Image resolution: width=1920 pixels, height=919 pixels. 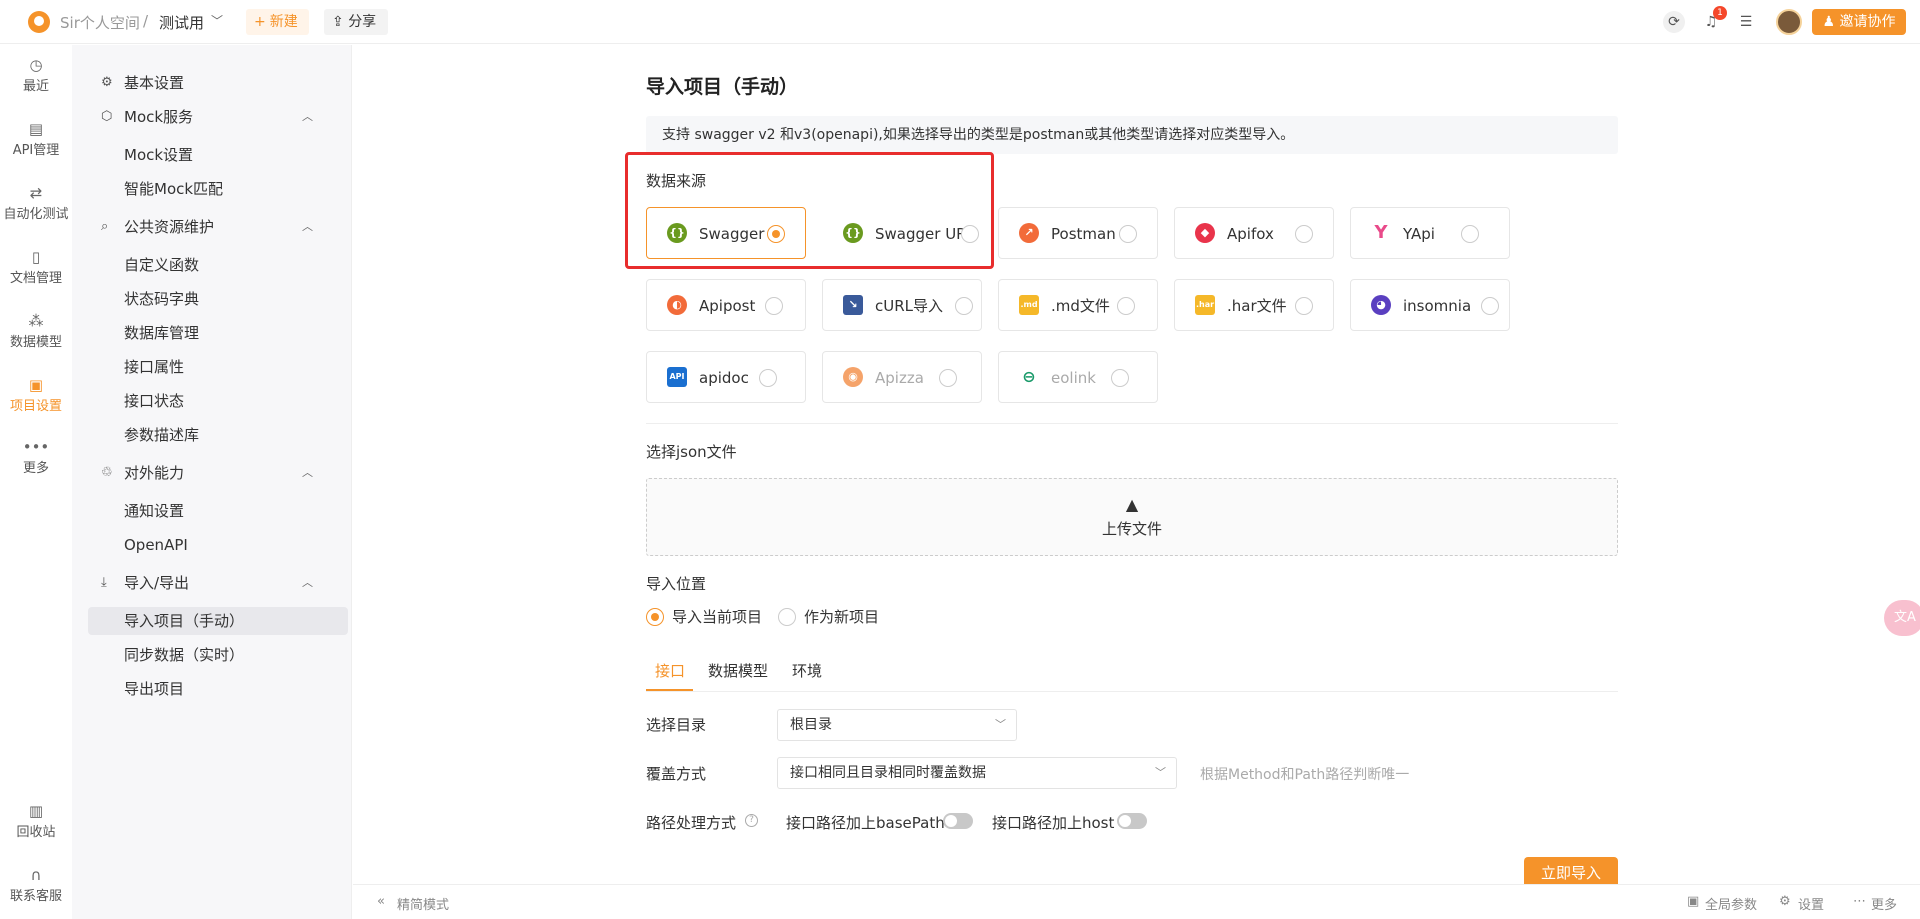 I want to click on upload-label: 上传文件, so click(x=1131, y=529).